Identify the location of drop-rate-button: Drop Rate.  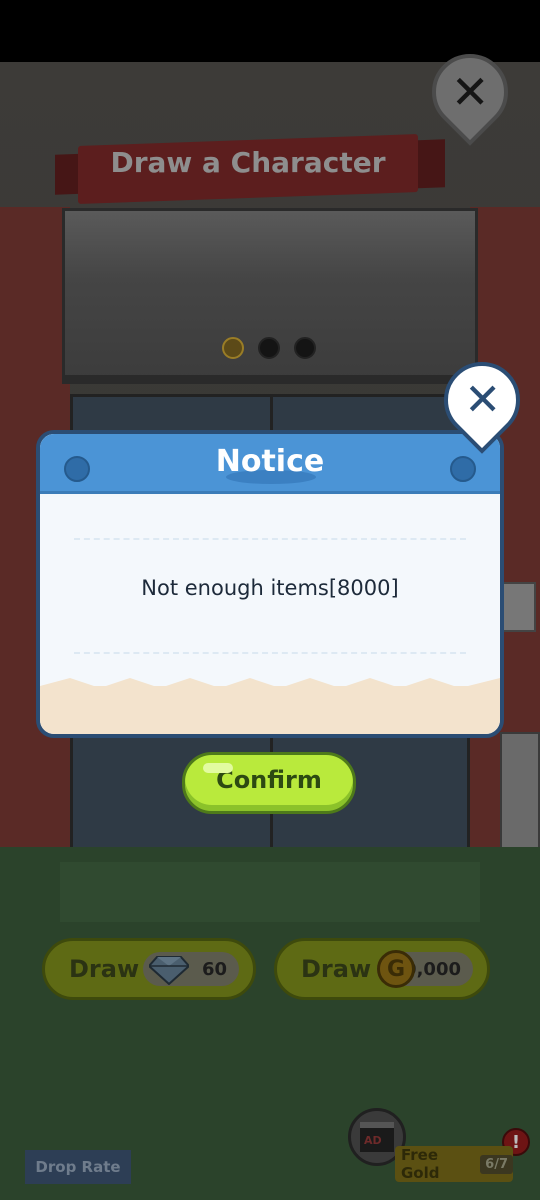
(78, 1167).